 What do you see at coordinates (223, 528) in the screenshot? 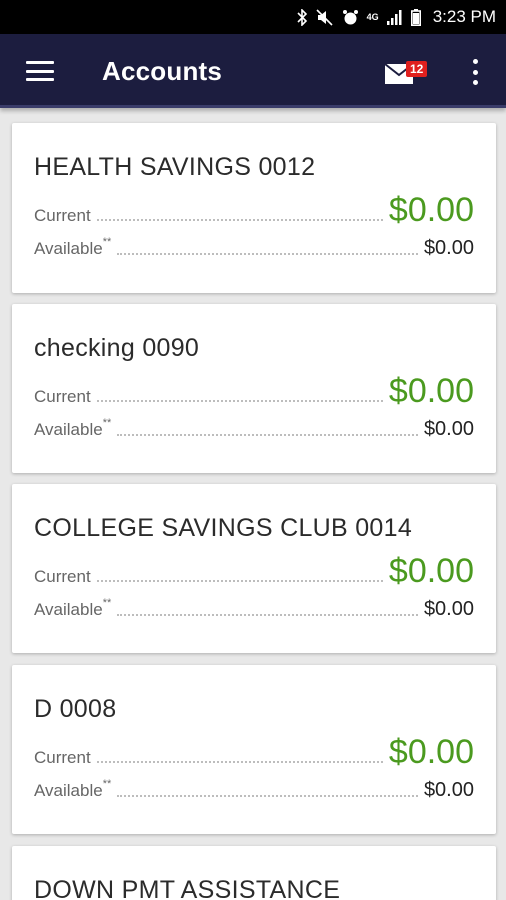
I see `account-name: COLLEGE SAVINGS CLUB 0014` at bounding box center [223, 528].